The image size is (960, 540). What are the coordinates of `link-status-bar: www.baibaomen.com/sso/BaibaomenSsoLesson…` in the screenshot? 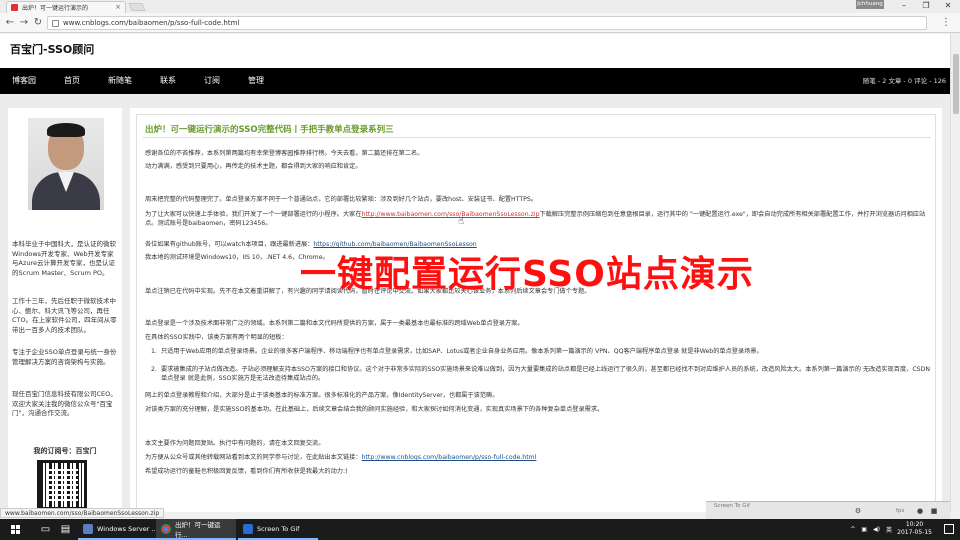 It's located at (82, 513).